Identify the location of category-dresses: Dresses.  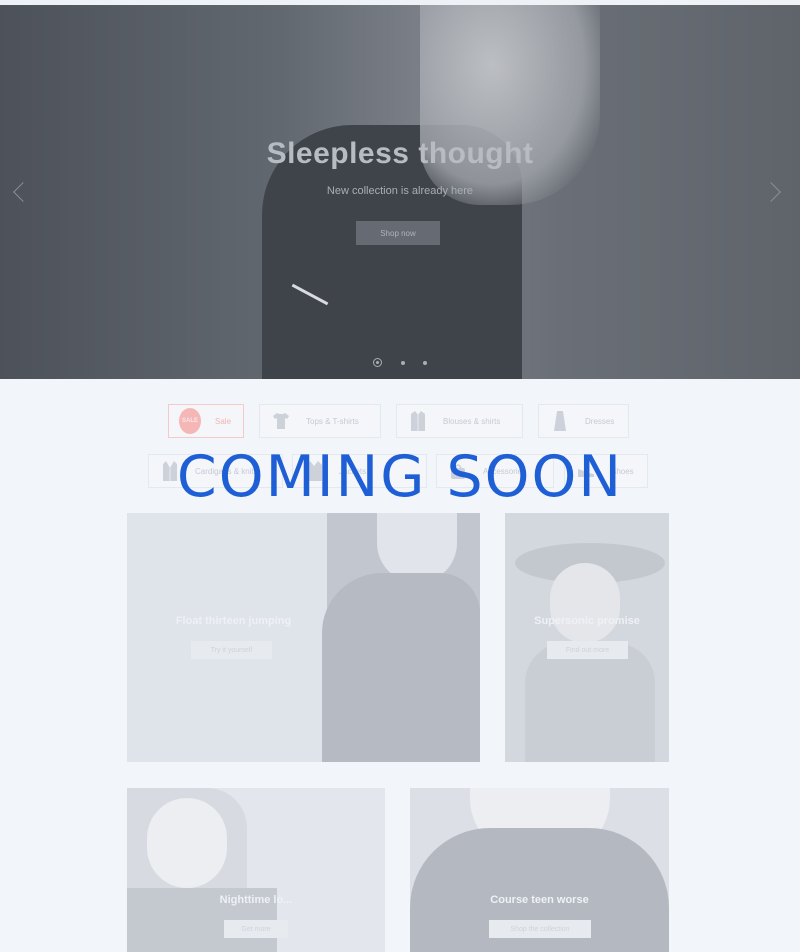
(583, 421).